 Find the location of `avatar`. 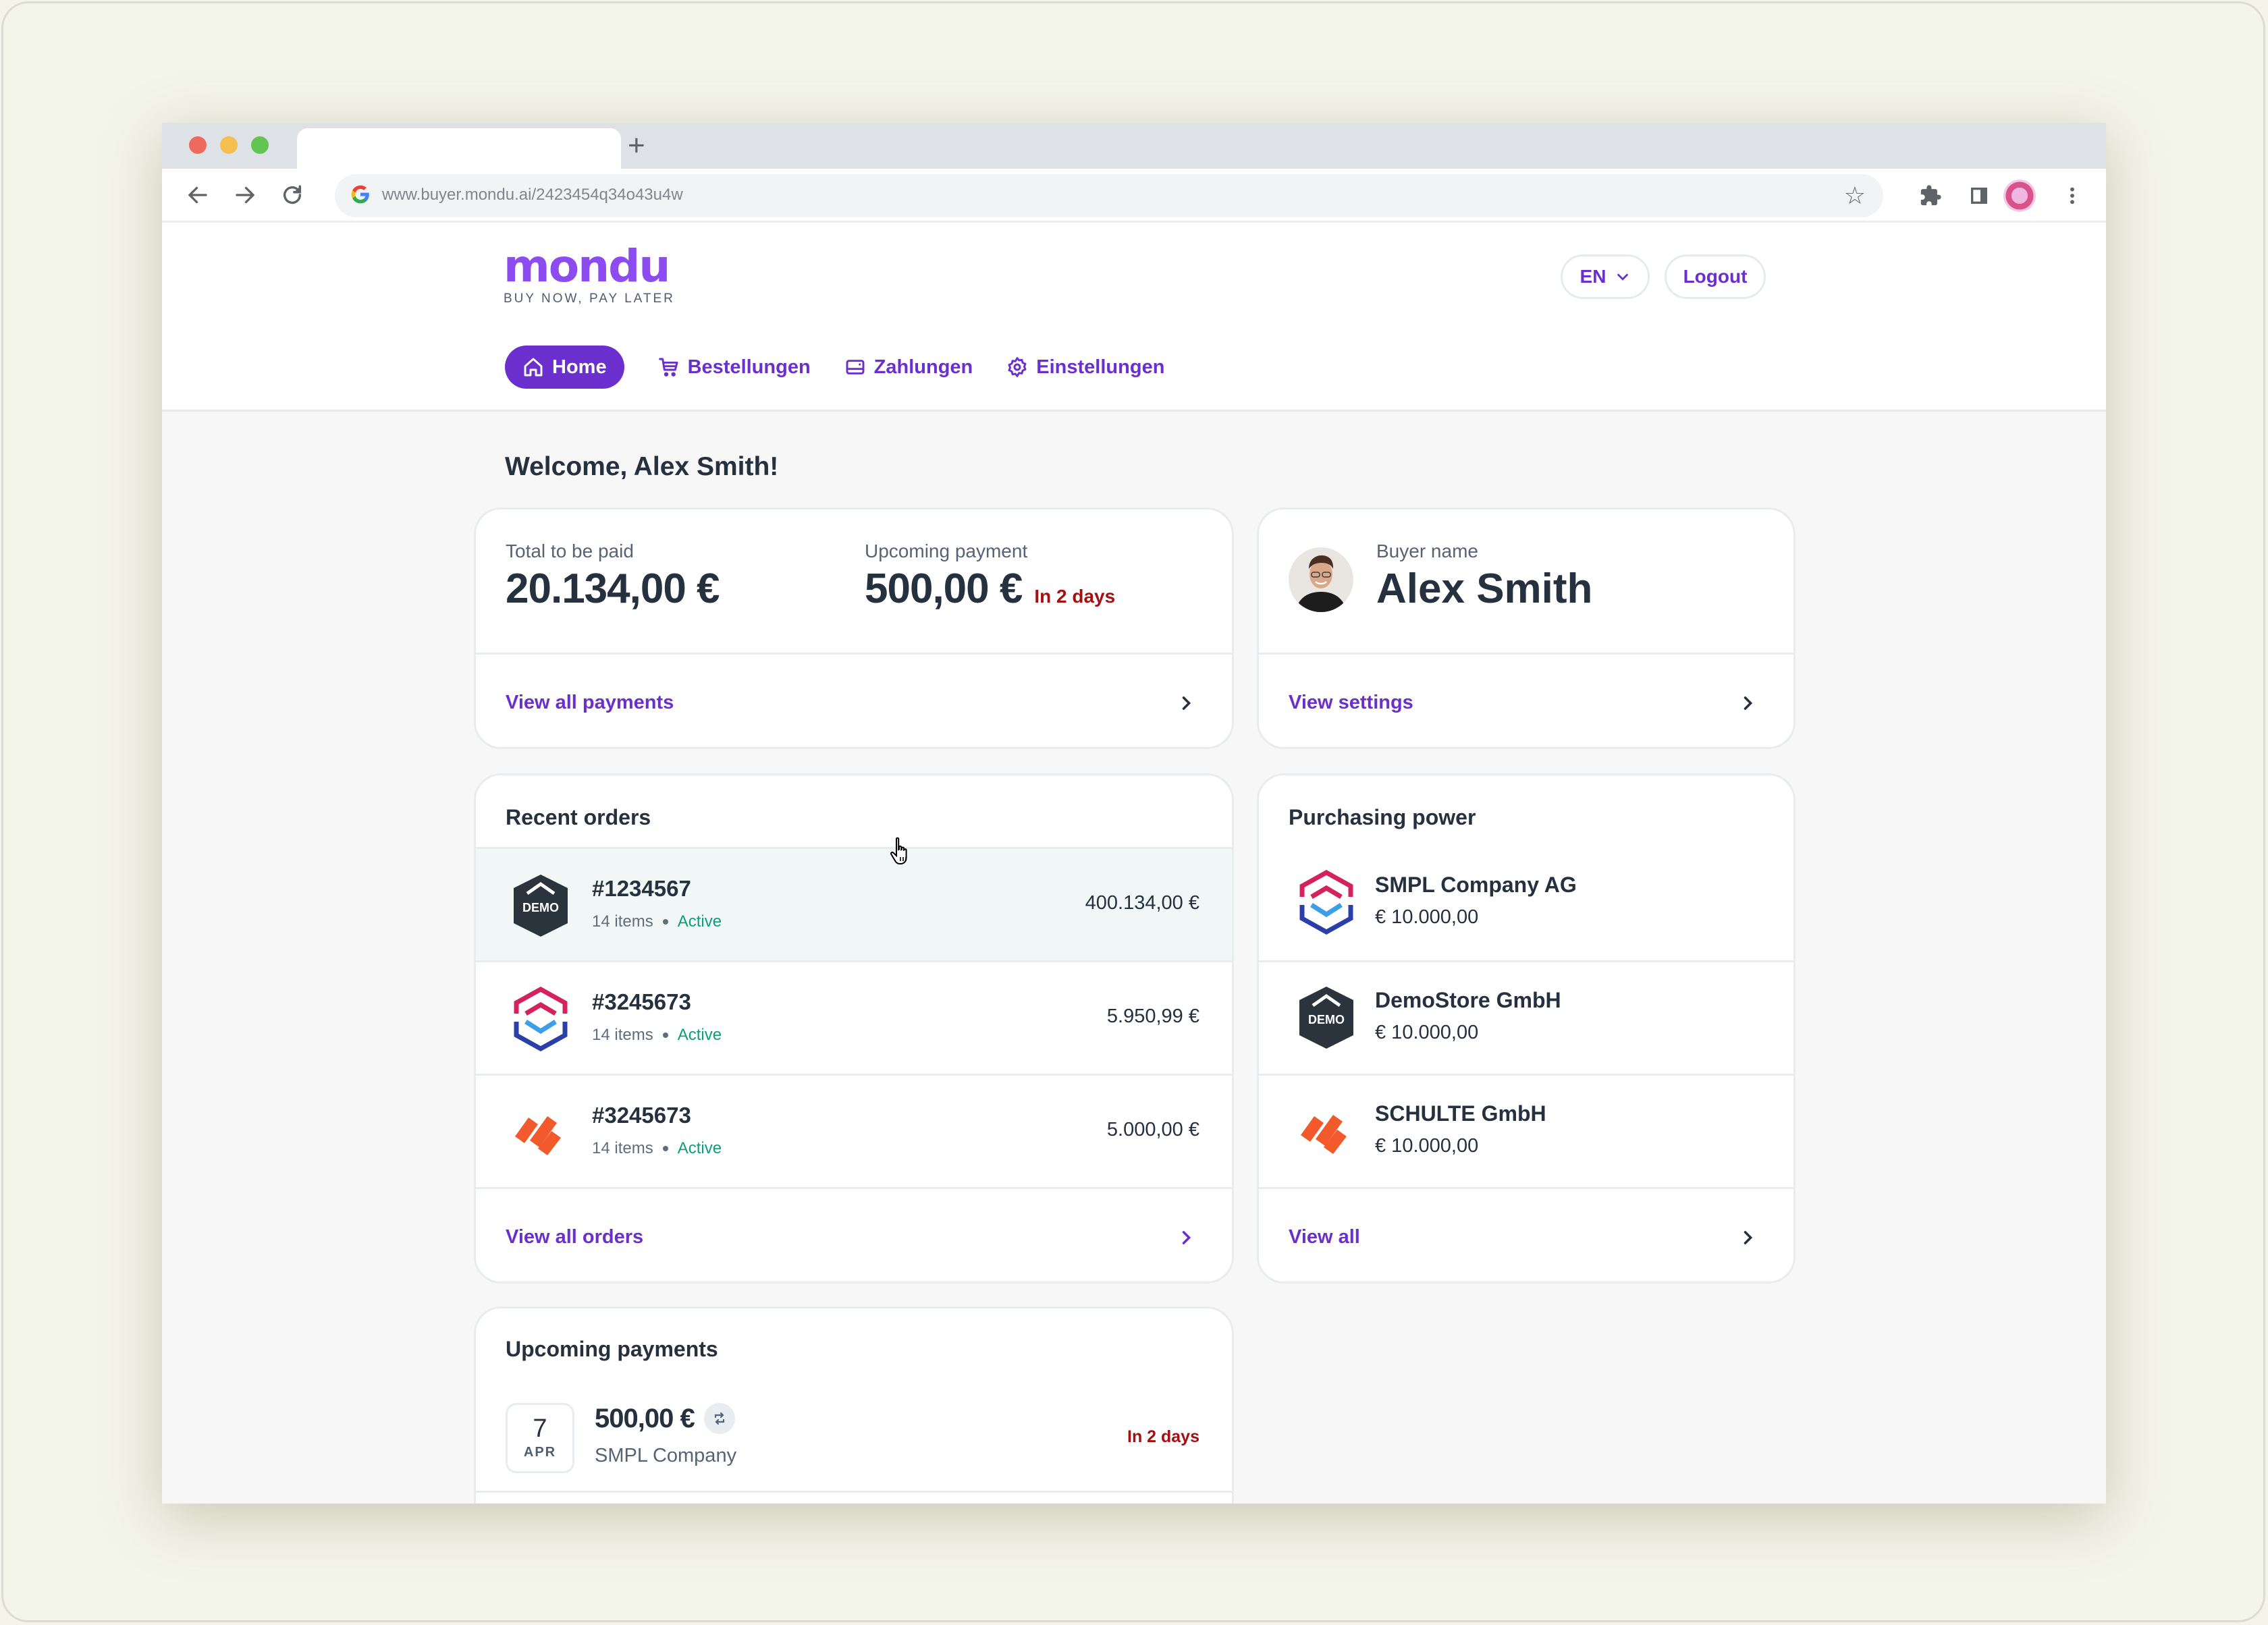

avatar is located at coordinates (1321, 579).